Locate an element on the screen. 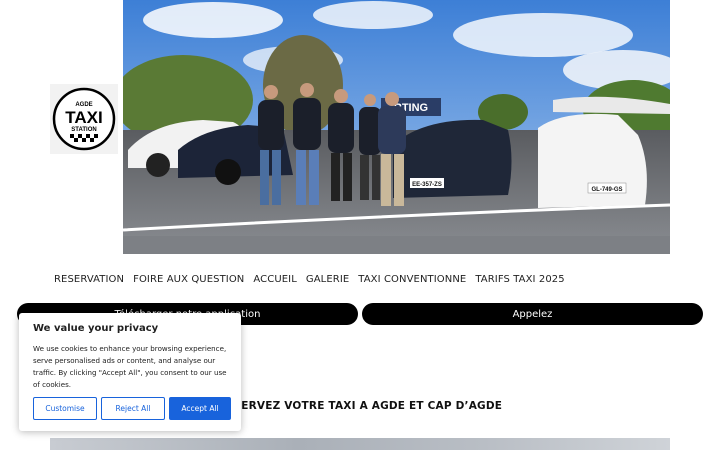  cookie-button-group: Customise Reject All Accept All is located at coordinates (132, 408).